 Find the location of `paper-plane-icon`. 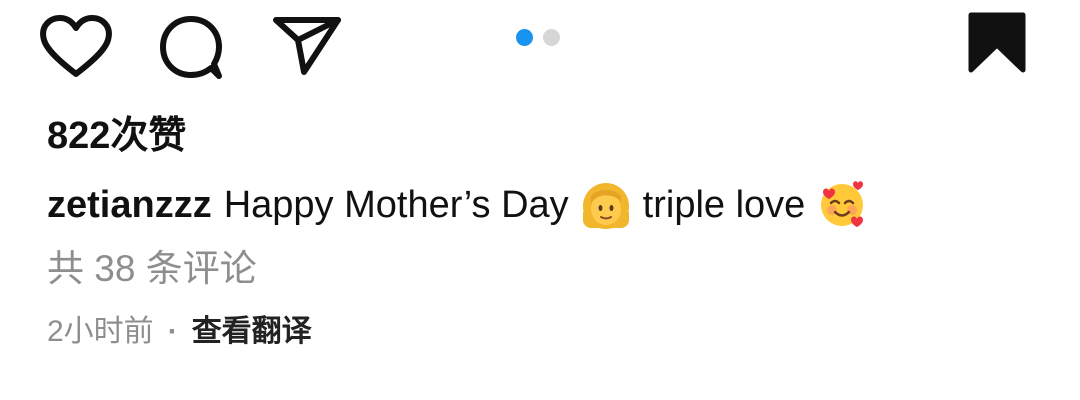

paper-plane-icon is located at coordinates (307, 46).